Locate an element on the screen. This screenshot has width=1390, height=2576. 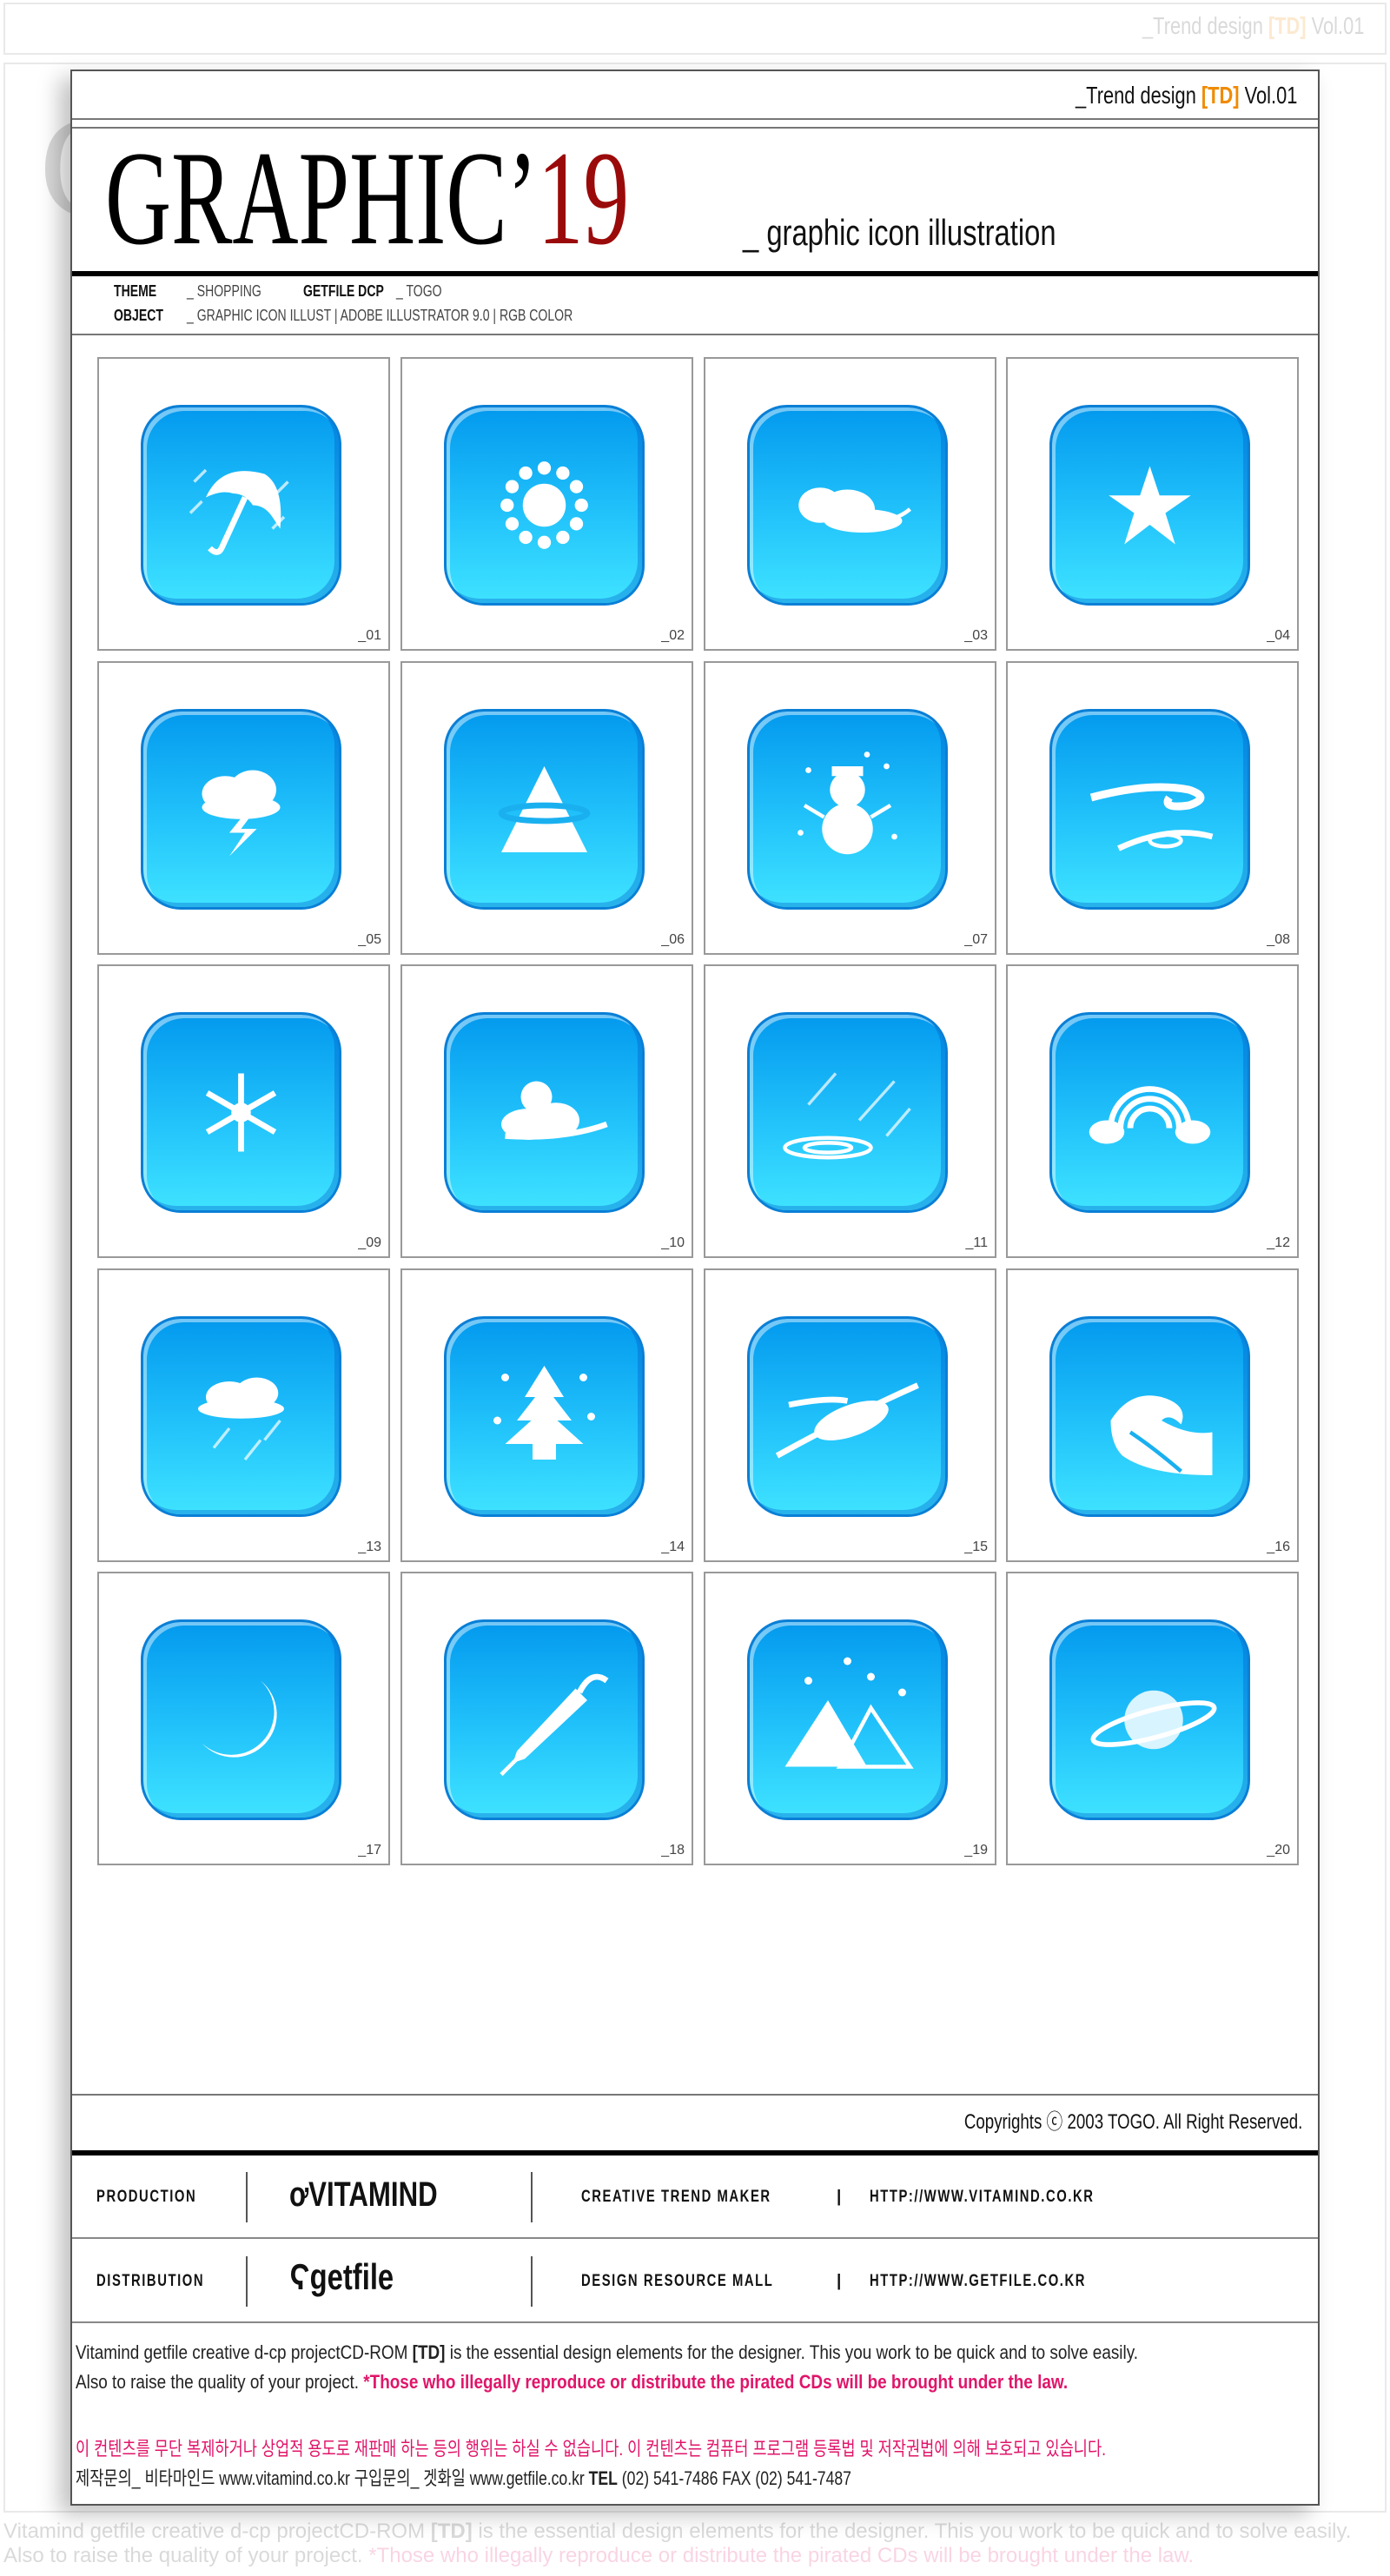
icon-number: _06 is located at coordinates (673, 939).